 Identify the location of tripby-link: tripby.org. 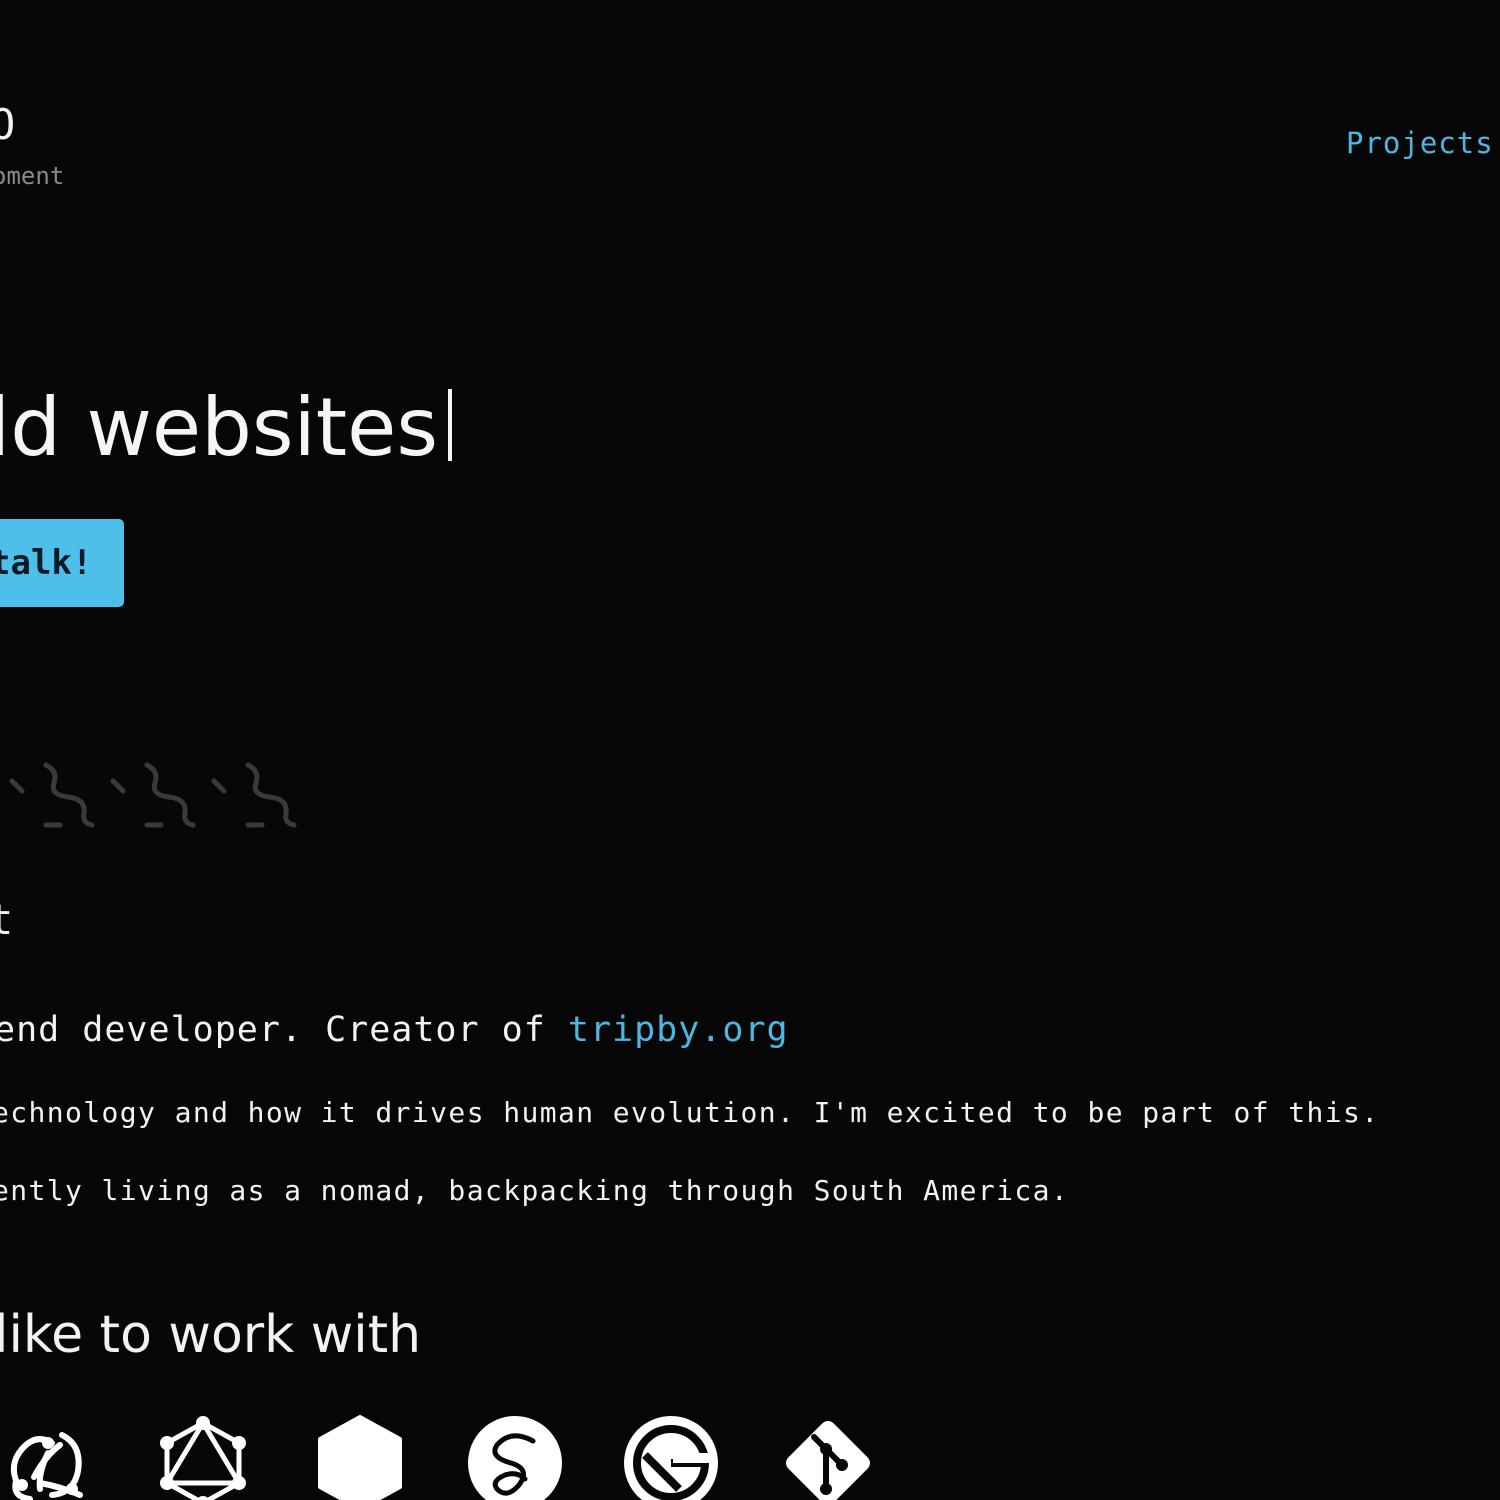
(678, 1030).